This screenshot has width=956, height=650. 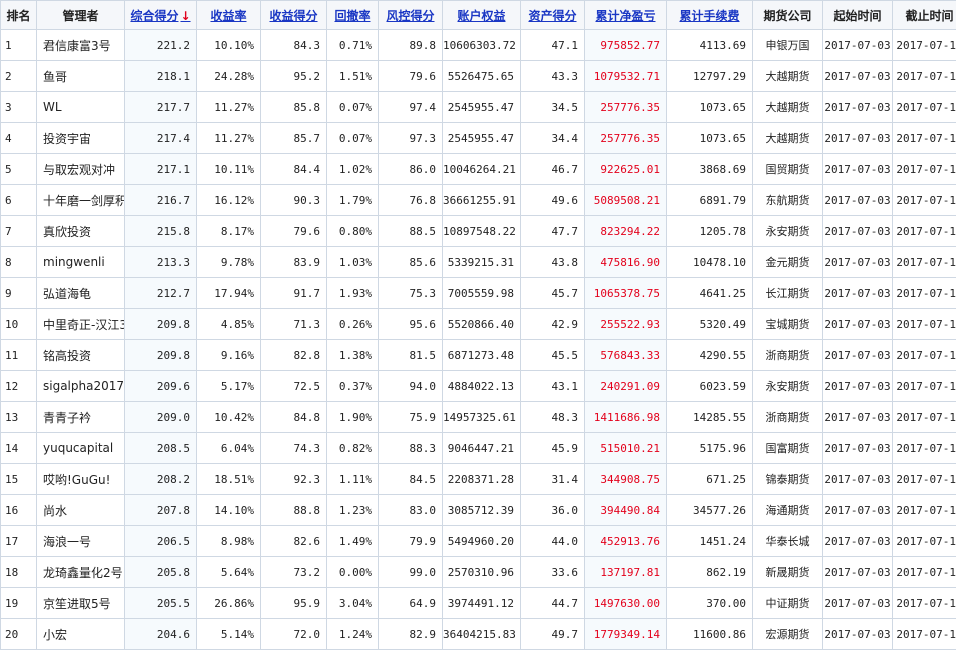 What do you see at coordinates (353, 15) in the screenshot?
I see `column-header-drawdown: 回撤率` at bounding box center [353, 15].